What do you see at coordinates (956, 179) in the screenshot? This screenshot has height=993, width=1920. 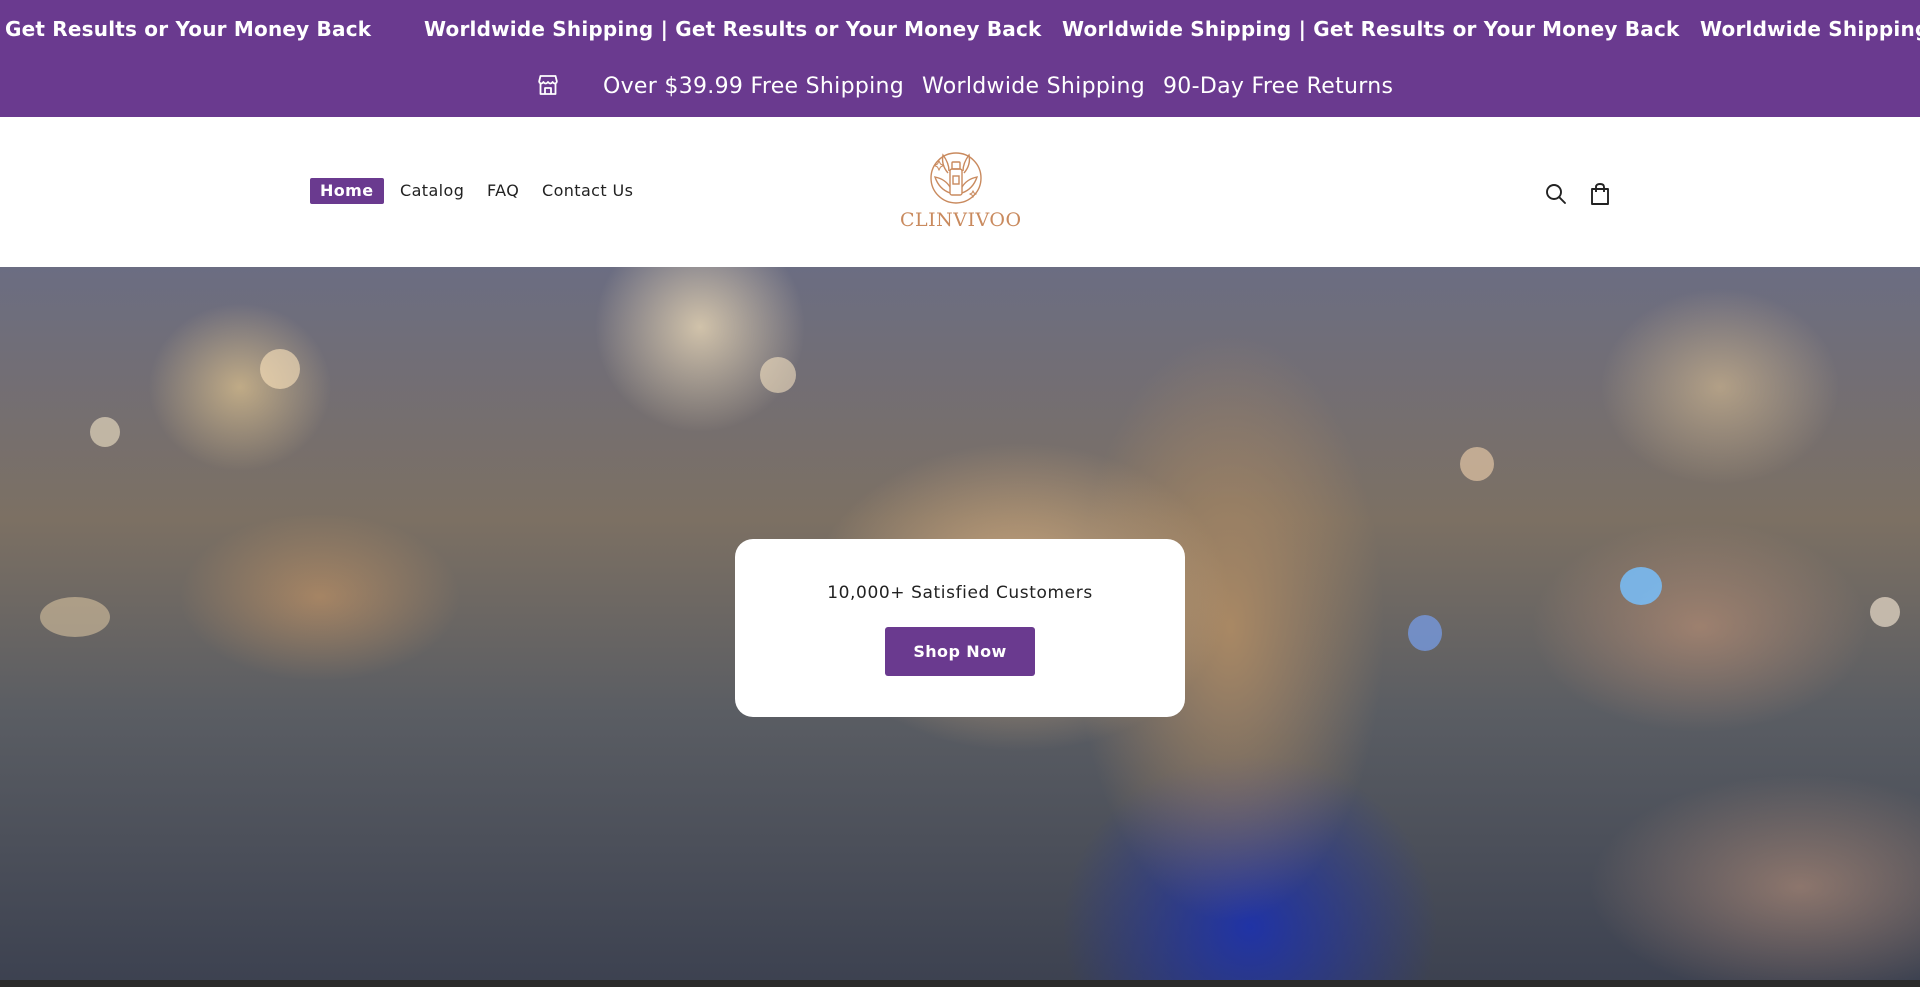 I see `bottle-leaves-logo-icon` at bounding box center [956, 179].